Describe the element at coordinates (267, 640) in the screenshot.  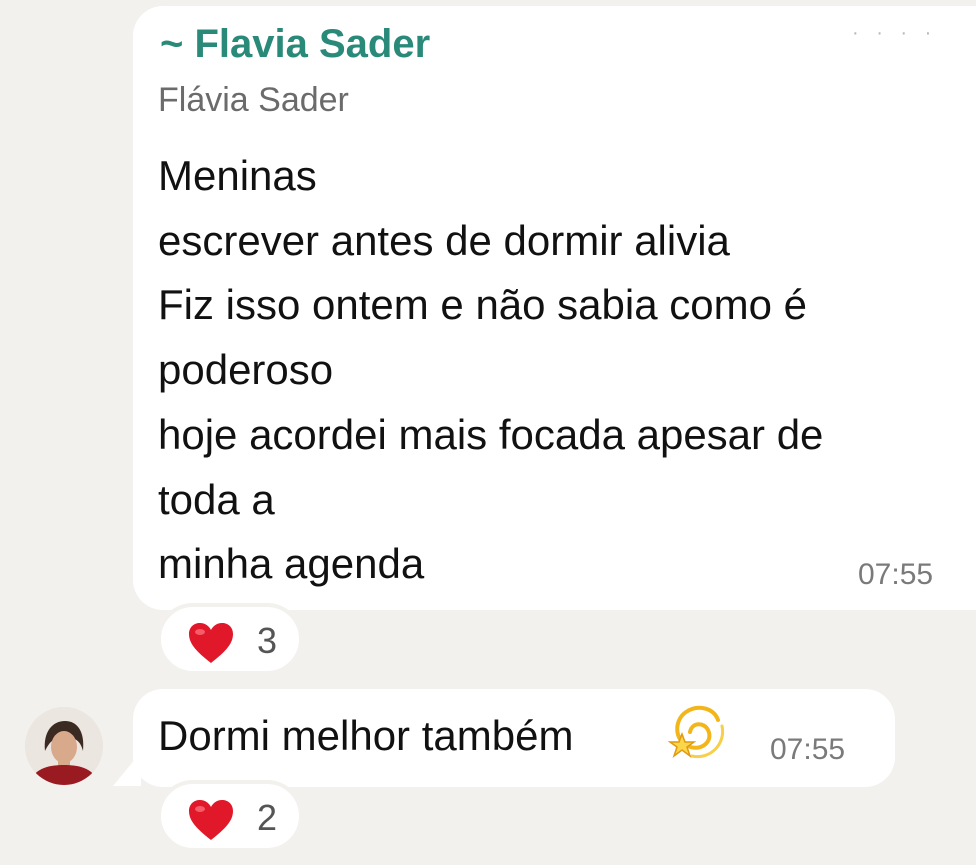
I see `reaction-count: 3` at that location.